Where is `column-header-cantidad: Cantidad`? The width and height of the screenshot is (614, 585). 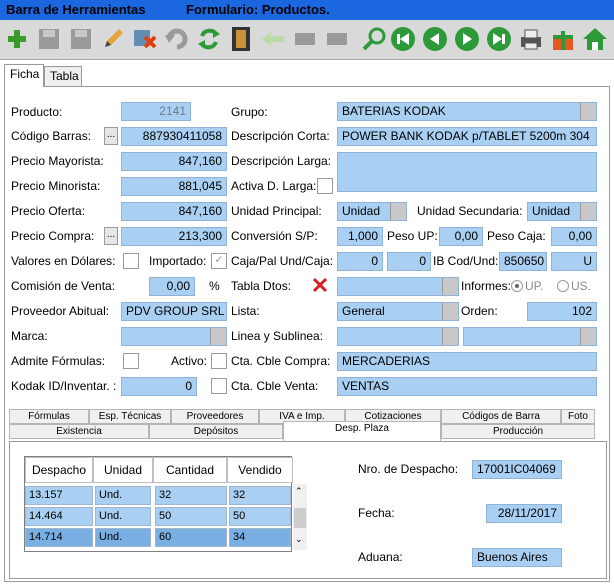
column-header-cantidad: Cantidad is located at coordinates (190, 470).